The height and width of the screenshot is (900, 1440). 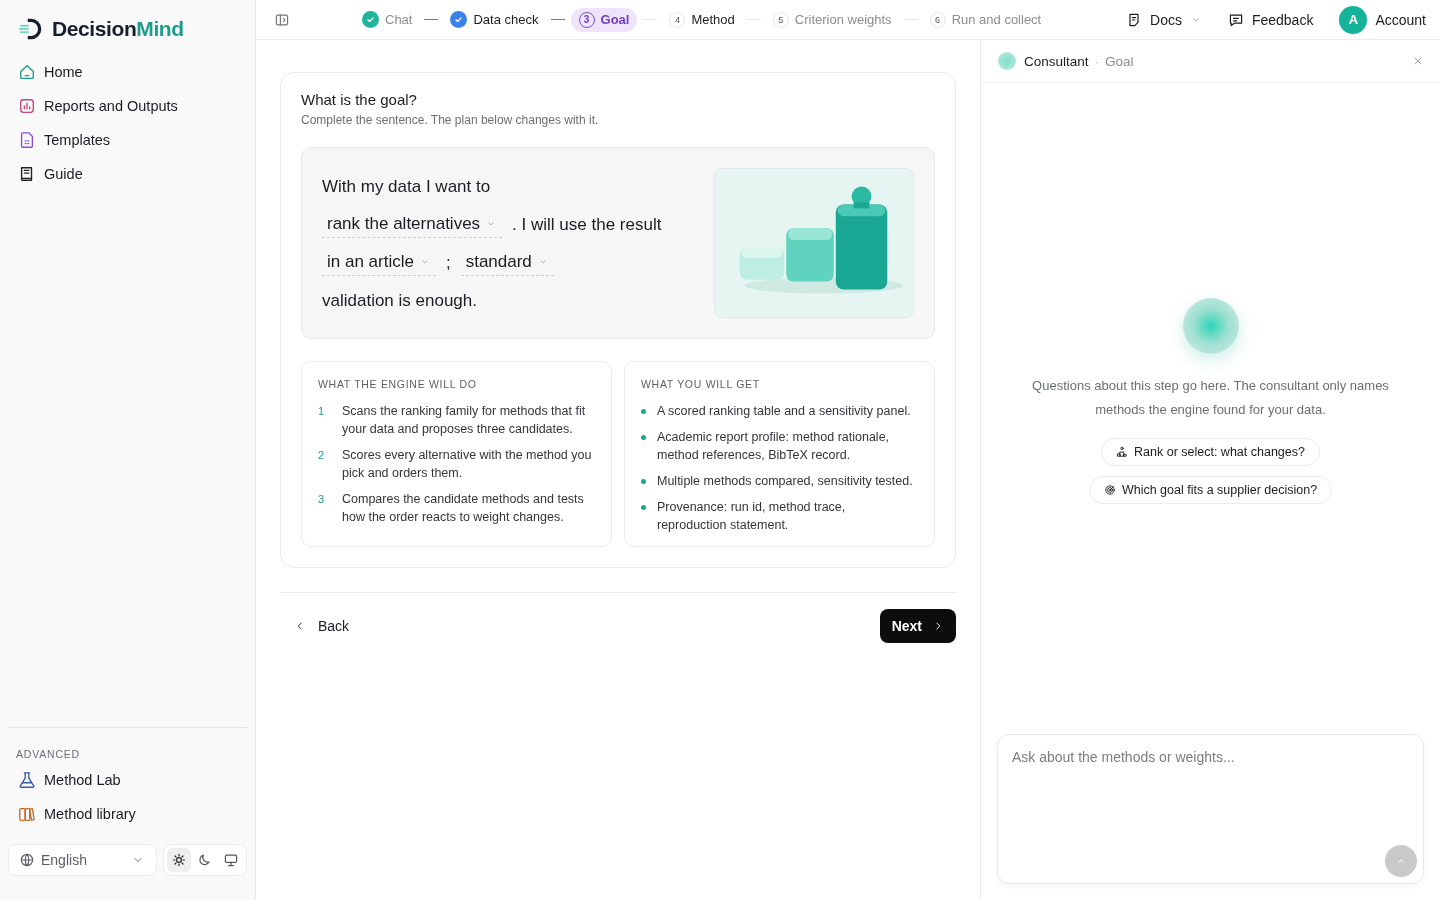 What do you see at coordinates (448, 263) in the screenshot?
I see `sentence-text: ;` at bounding box center [448, 263].